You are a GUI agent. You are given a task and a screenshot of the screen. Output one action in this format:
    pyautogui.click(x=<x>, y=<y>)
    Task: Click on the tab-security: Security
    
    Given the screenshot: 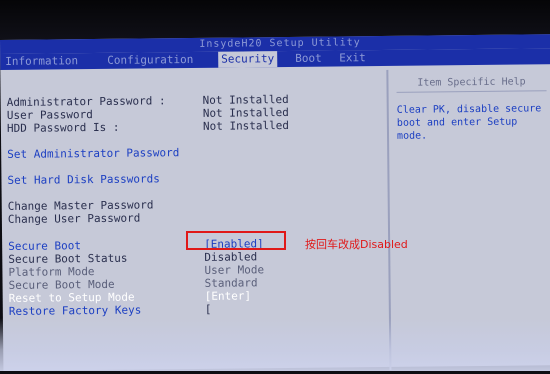 What is the action you would take?
    pyautogui.click(x=247, y=59)
    